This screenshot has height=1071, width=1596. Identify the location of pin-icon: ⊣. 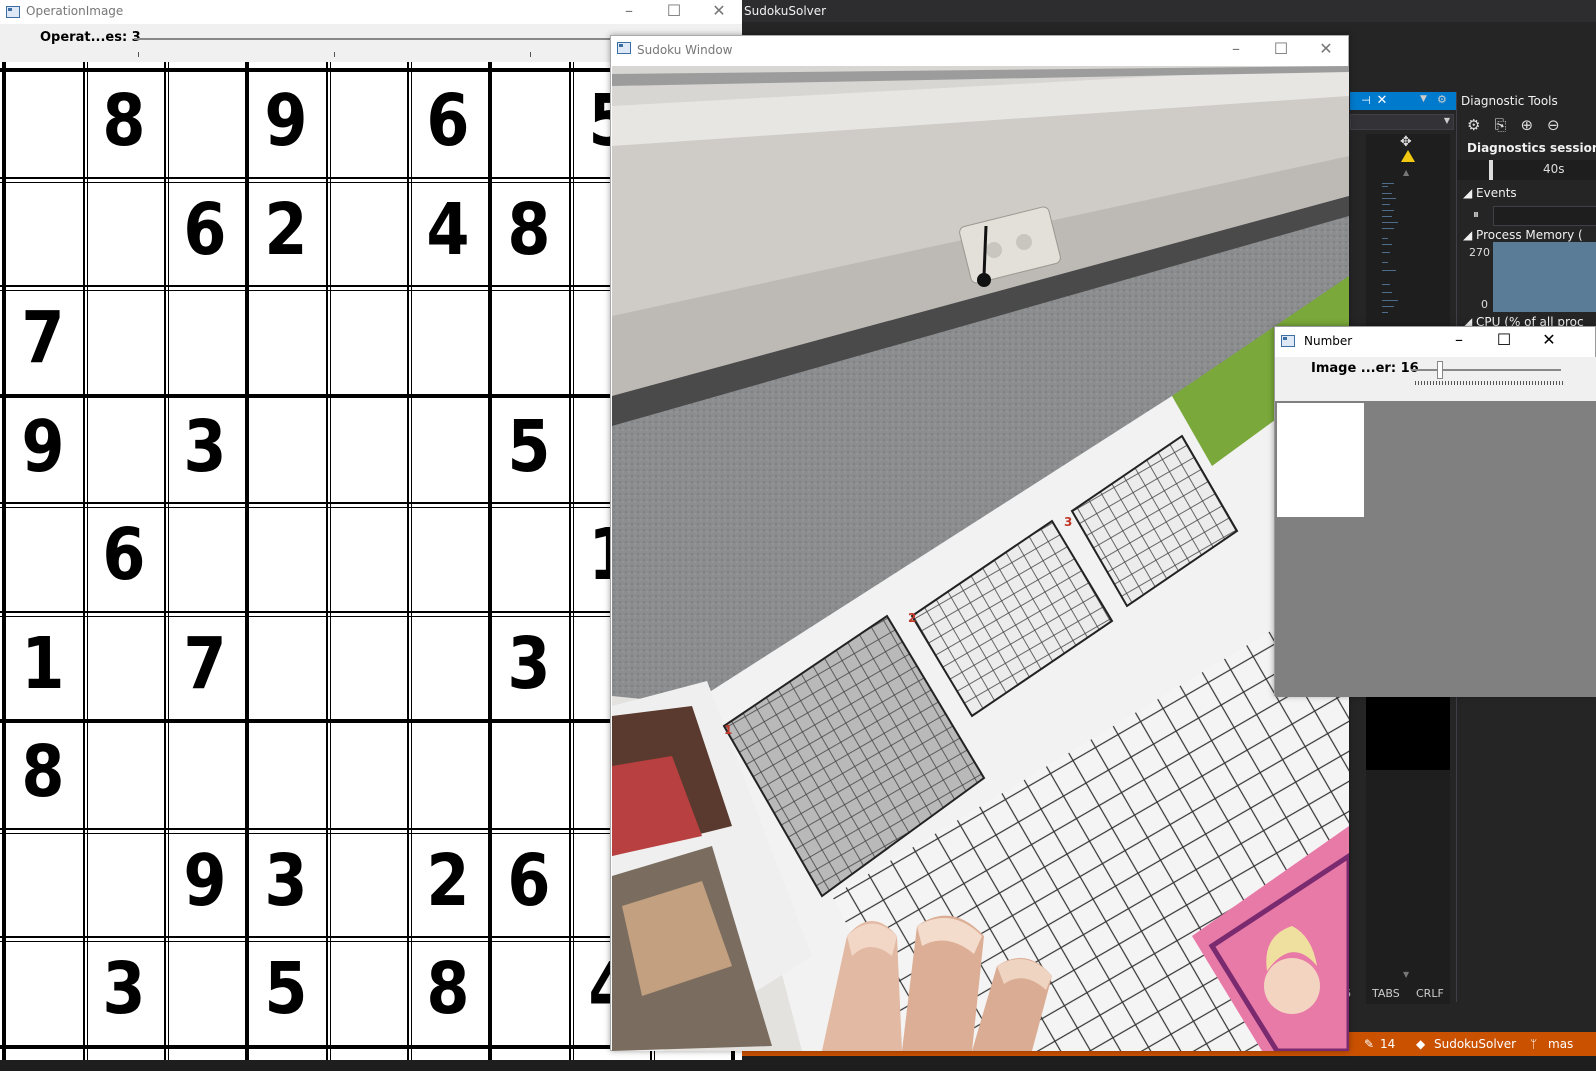
(1366, 101).